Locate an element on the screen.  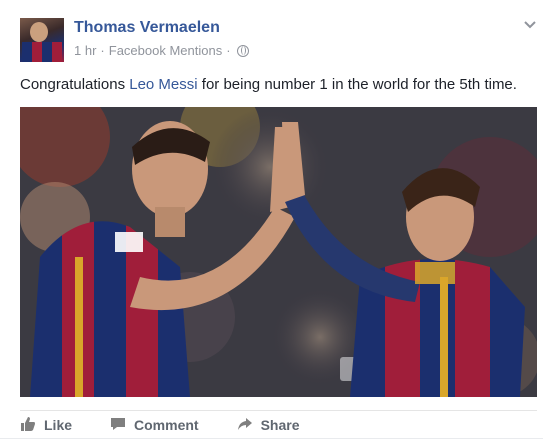
post-actions: Like Comment Share is located at coordinates (278, 424).